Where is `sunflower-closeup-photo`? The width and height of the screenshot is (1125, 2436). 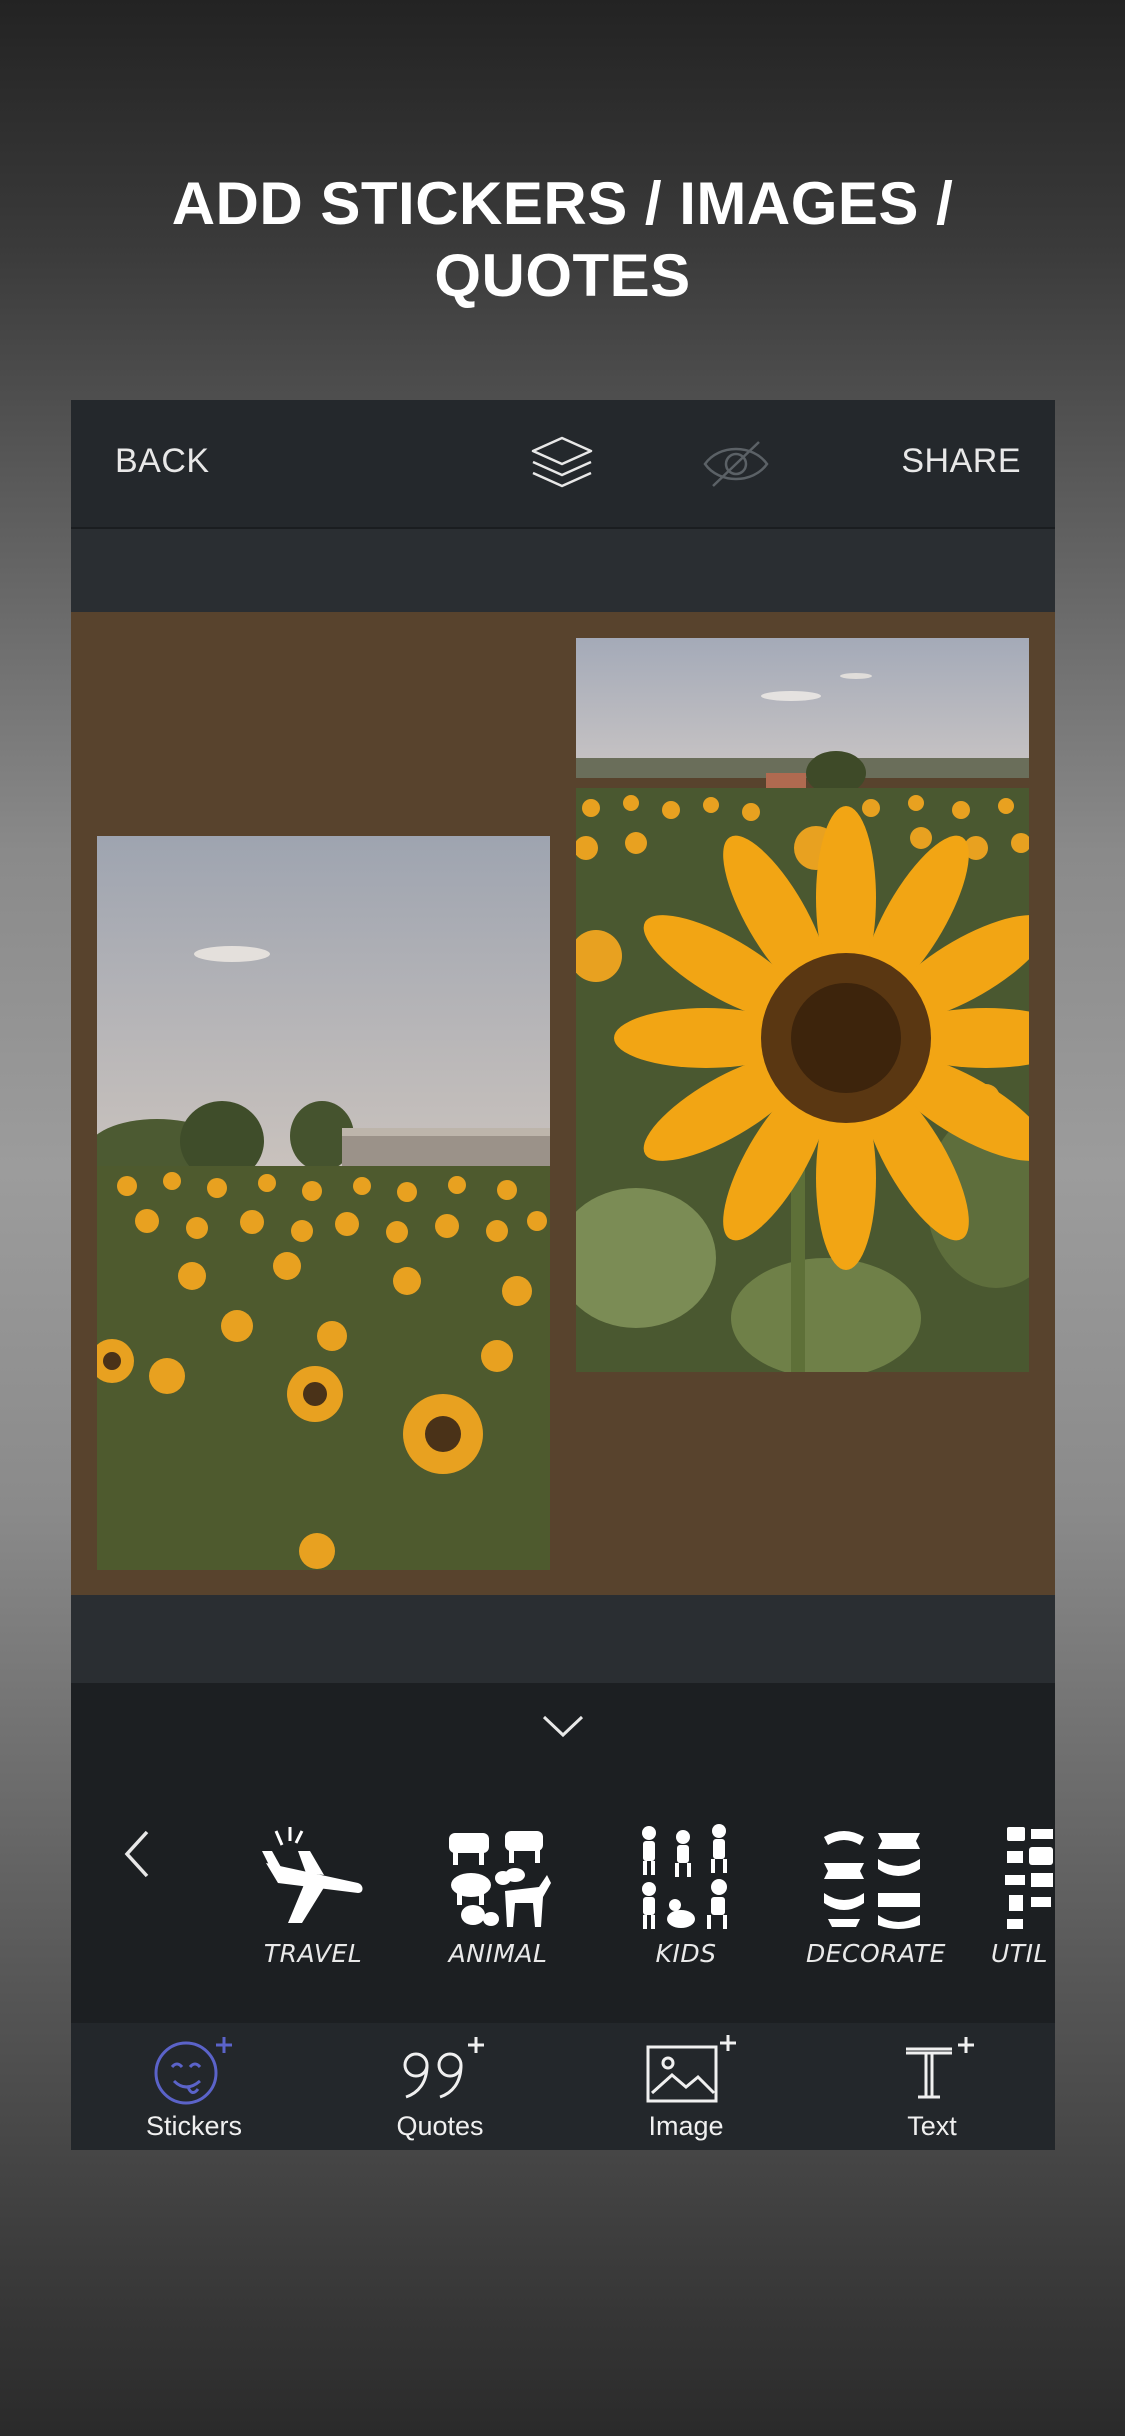 sunflower-closeup-photo is located at coordinates (802, 1005).